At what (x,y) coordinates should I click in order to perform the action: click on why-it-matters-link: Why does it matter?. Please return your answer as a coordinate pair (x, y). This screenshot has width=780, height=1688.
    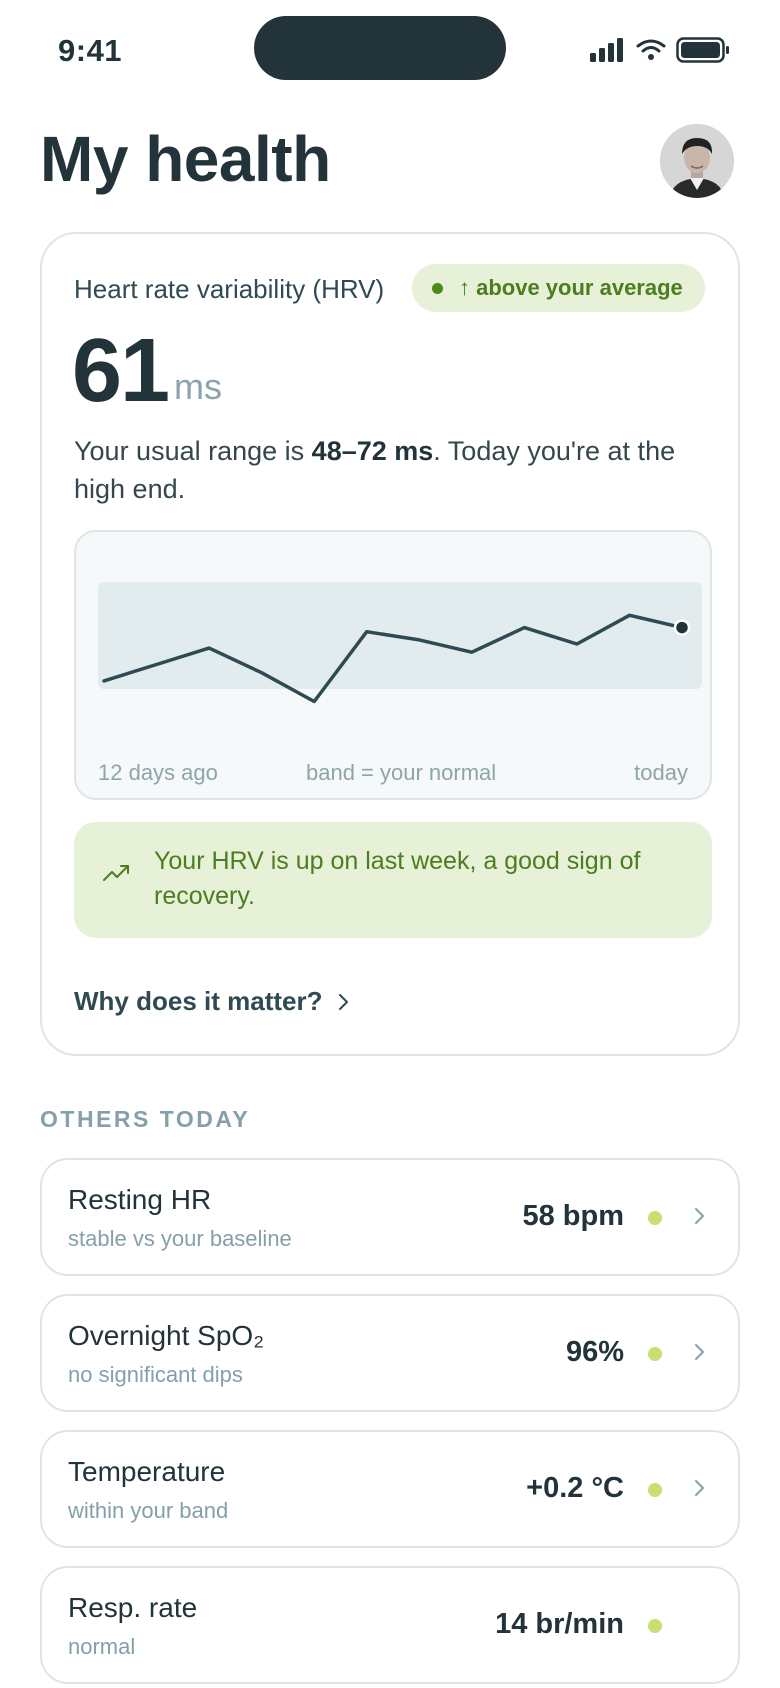
    Looking at the image, I should click on (212, 1001).